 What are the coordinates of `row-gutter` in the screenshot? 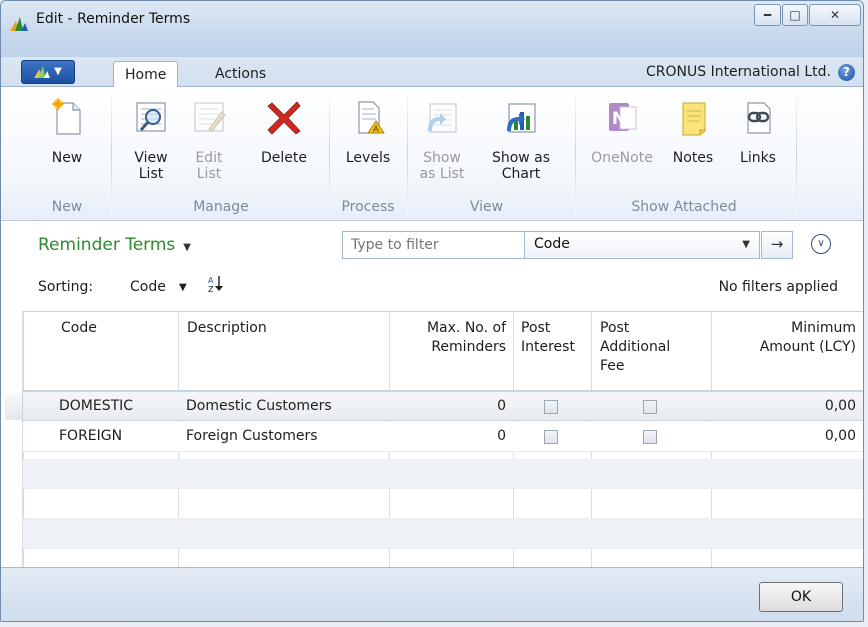 It's located at (12, 439).